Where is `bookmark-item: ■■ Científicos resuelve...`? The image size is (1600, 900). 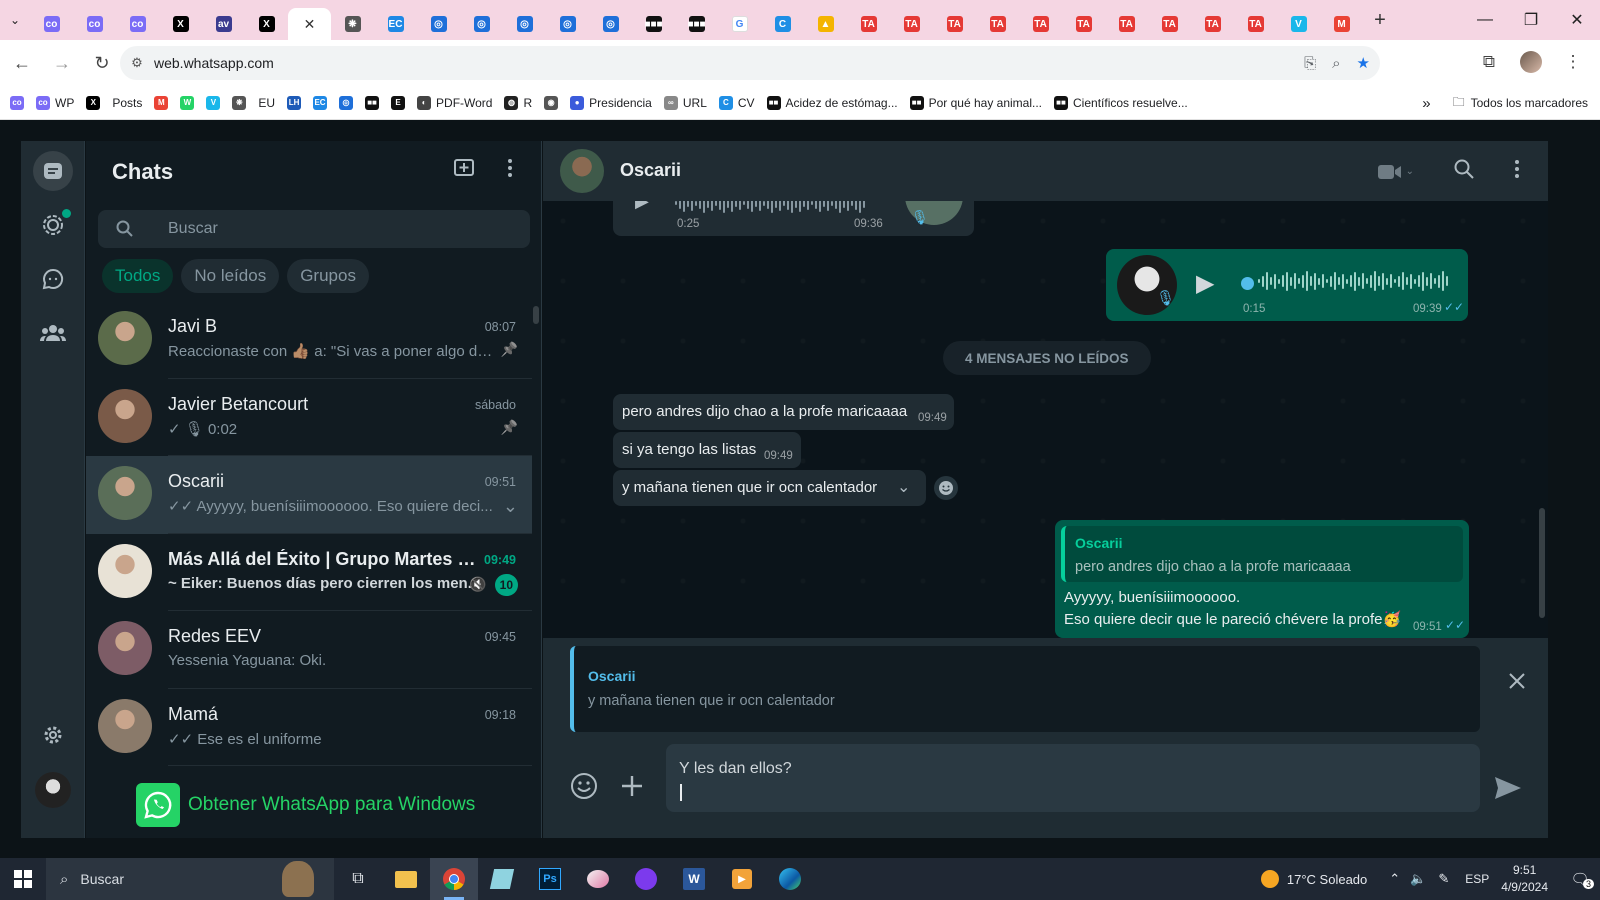
bookmark-item: ■■ Científicos resuelve... is located at coordinates (1121, 102).